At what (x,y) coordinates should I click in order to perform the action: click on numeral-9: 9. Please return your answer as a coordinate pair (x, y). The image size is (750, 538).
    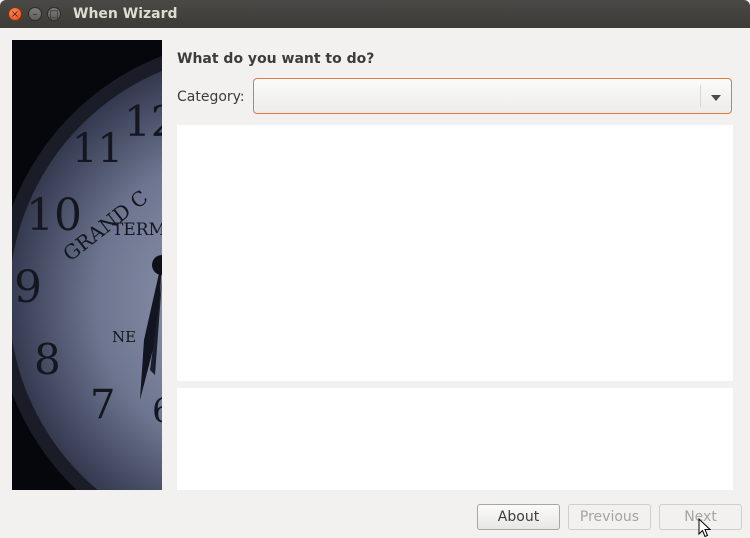
    Looking at the image, I should click on (28, 287).